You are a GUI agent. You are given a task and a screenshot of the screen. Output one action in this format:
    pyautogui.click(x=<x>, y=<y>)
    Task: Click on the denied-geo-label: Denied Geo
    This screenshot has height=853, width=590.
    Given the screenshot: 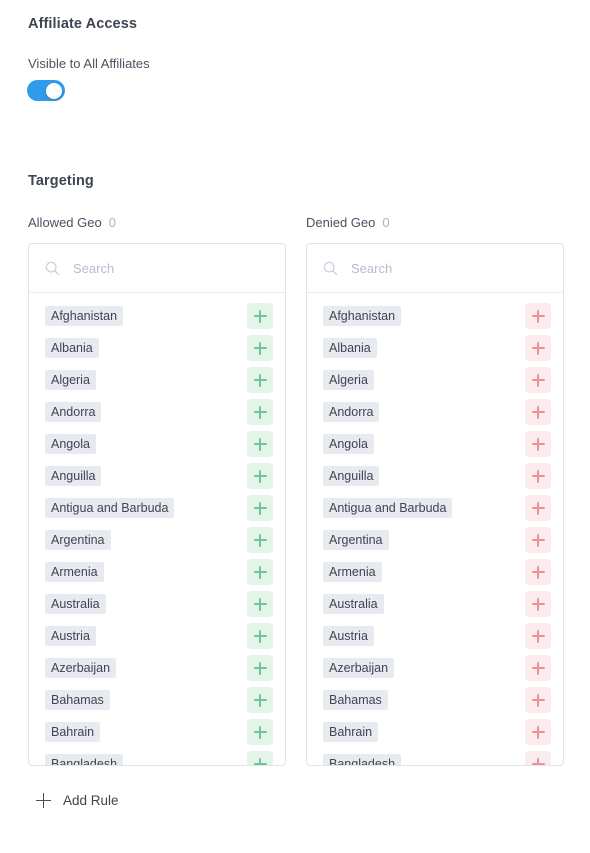 What is the action you would take?
    pyautogui.click(x=341, y=222)
    